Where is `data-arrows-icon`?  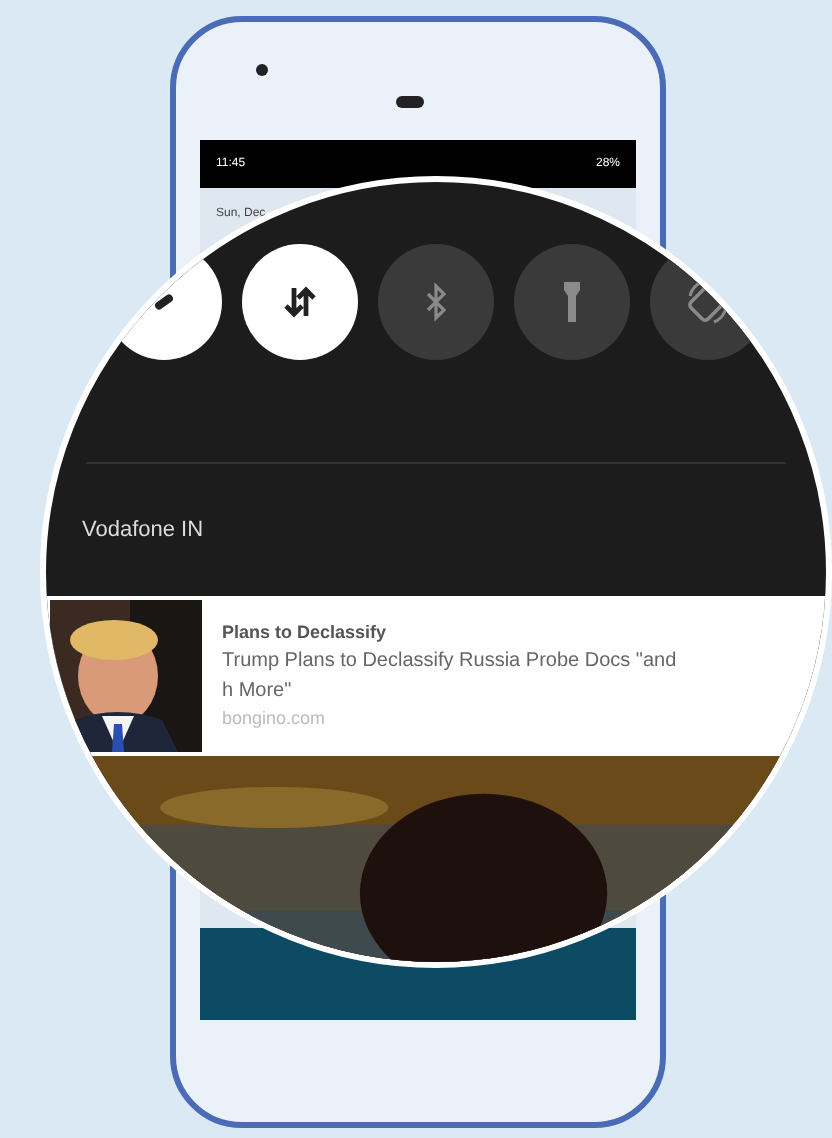
data-arrows-icon is located at coordinates (300, 302).